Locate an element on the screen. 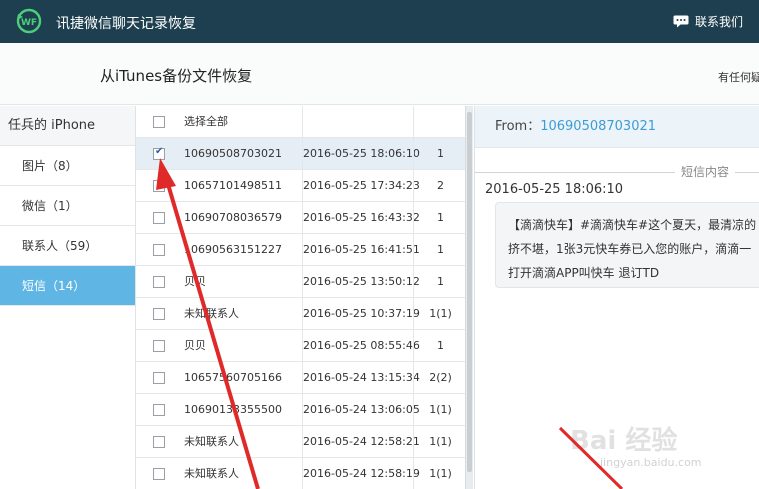 The height and width of the screenshot is (489, 759). chat-bubble-icon is located at coordinates (681, 21).